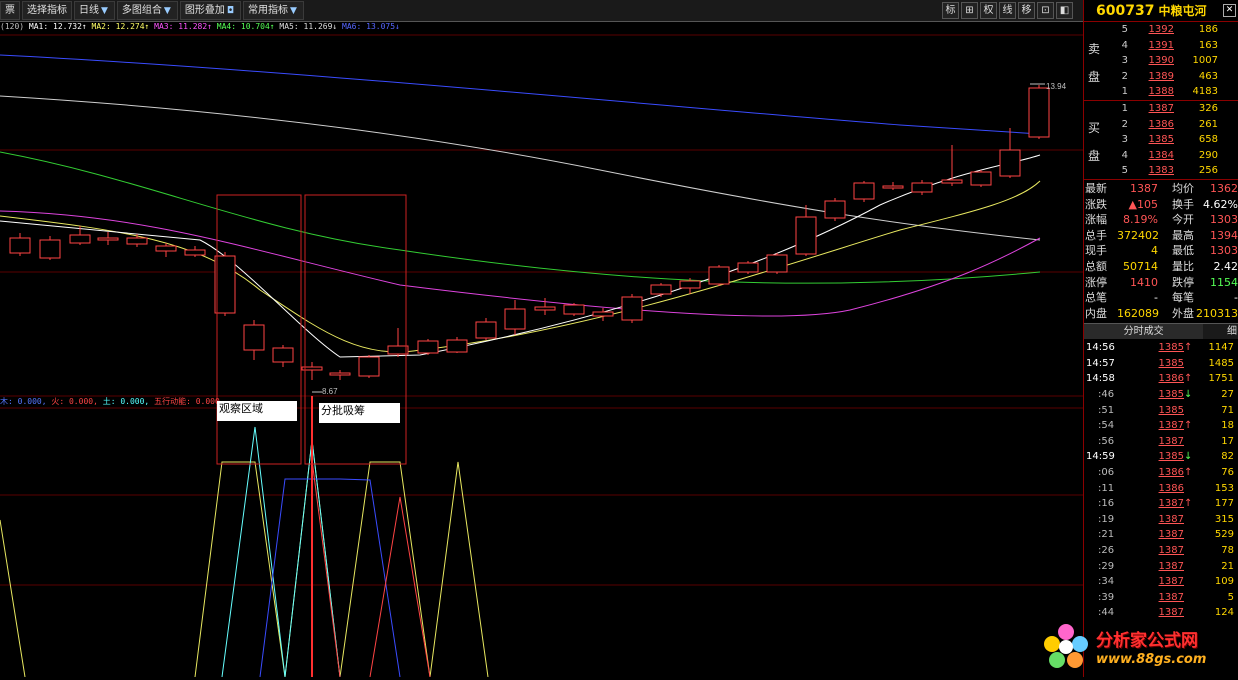 This screenshot has width=1238, height=680. What do you see at coordinates (1161, 348) in the screenshot?
I see `trade-row: 14:56 1385 ↑ 1147` at bounding box center [1161, 348].